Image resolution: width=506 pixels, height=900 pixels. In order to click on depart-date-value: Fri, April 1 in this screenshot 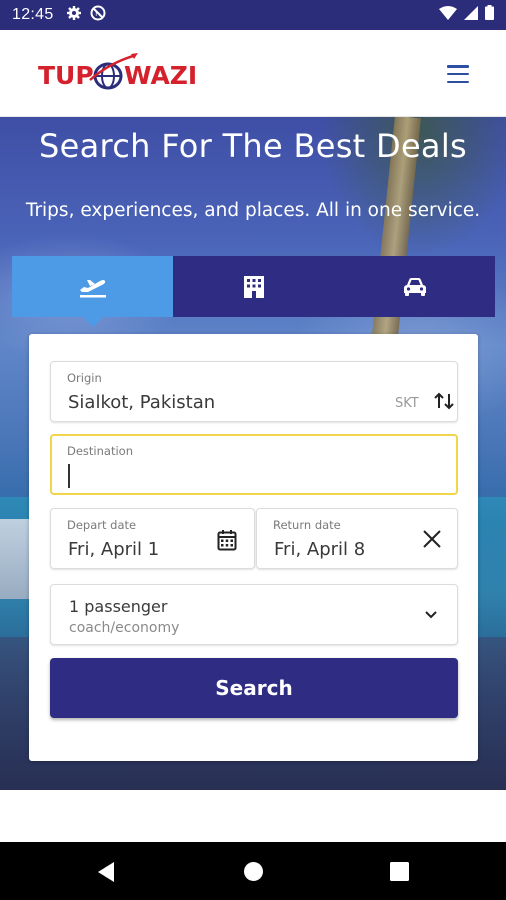, I will do `click(114, 549)`.